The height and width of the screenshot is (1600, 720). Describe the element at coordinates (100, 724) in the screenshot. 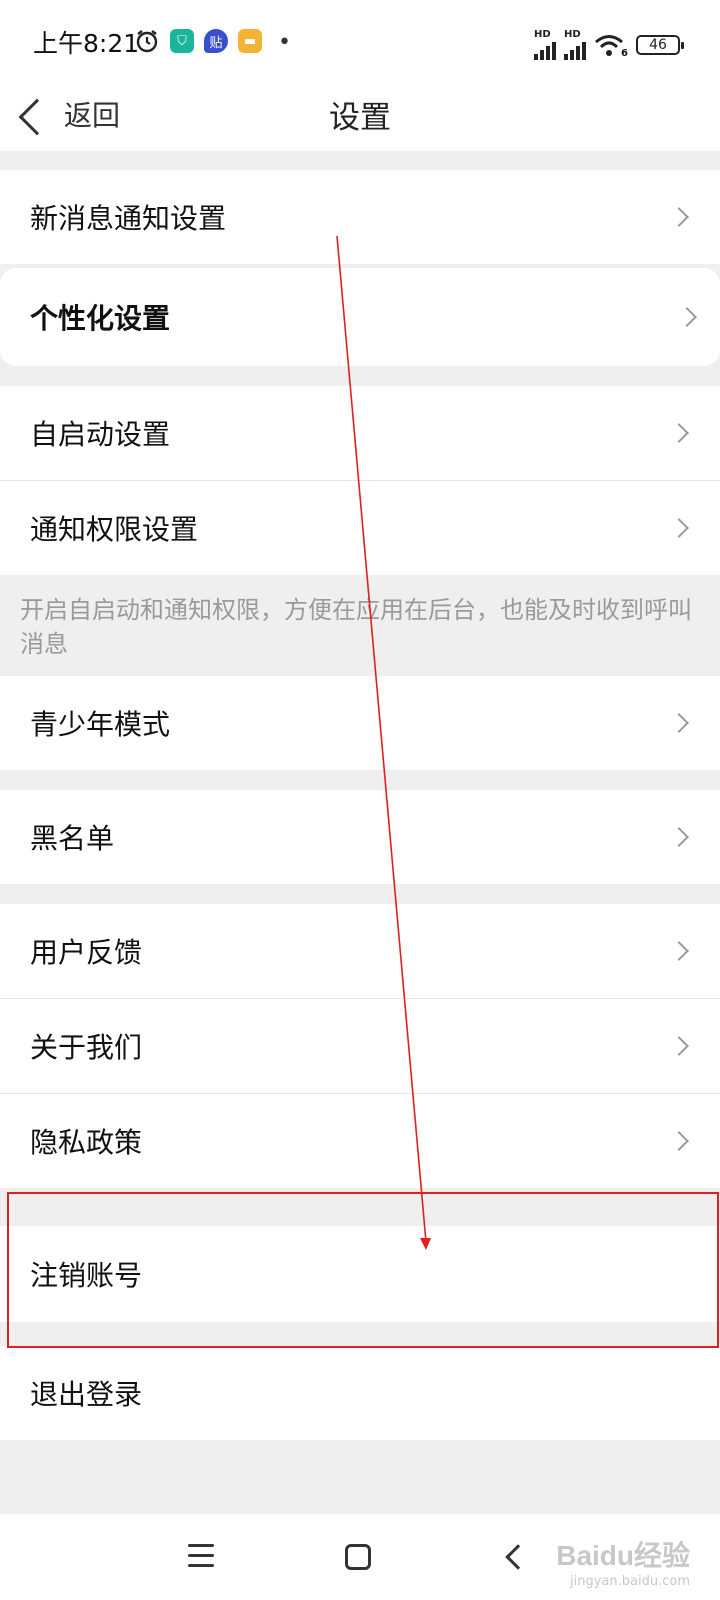

I see `row-label: 青少年模式` at that location.